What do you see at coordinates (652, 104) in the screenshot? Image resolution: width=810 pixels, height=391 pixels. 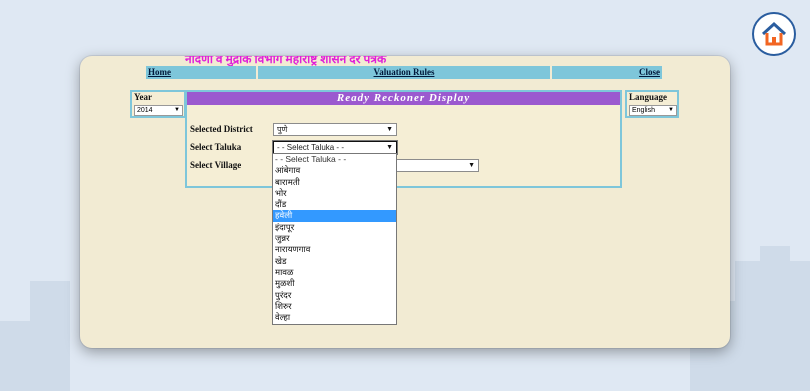 I see `language-panel: Language English ▼` at bounding box center [652, 104].